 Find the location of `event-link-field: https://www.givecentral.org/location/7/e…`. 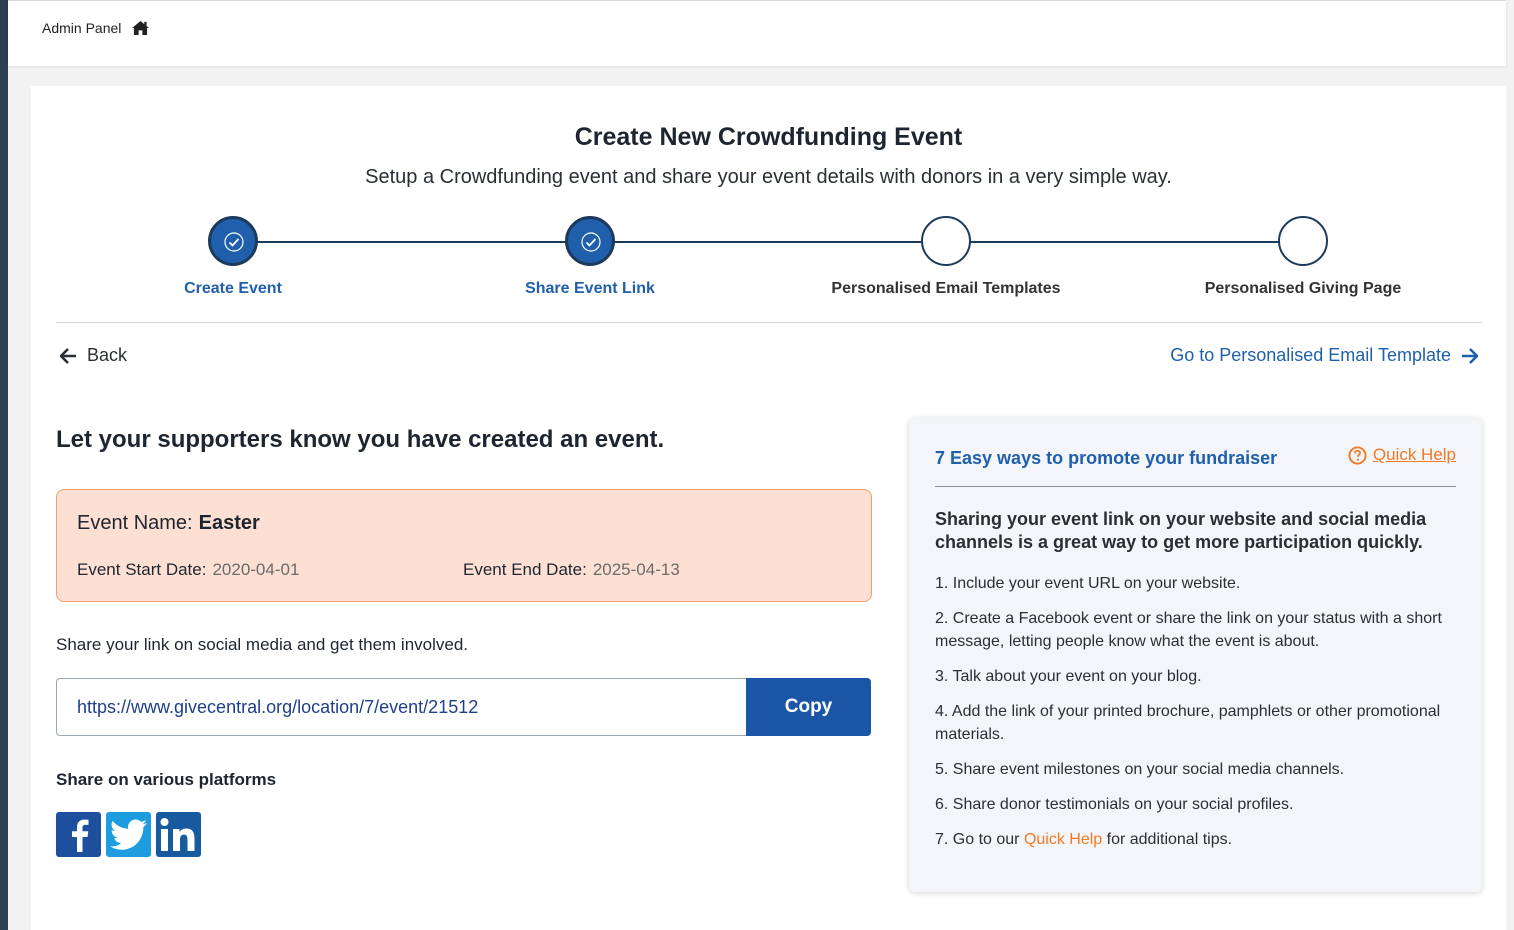

event-link-field: https://www.givecentral.org/location/7/e… is located at coordinates (401, 707).